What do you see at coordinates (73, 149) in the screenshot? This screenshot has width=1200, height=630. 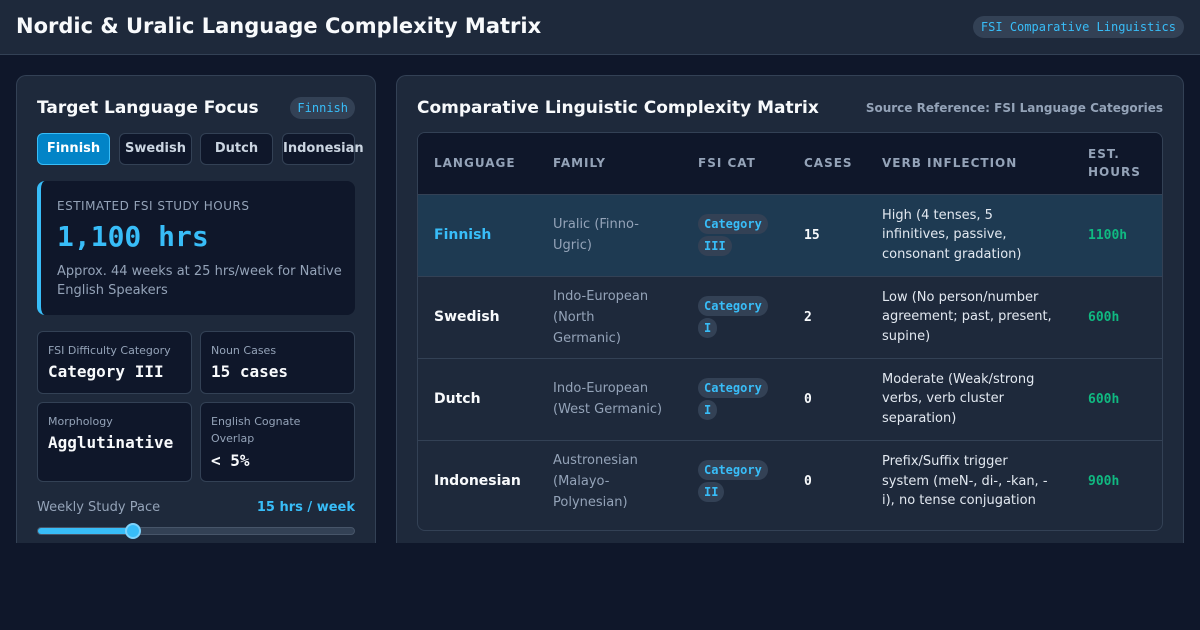 I see `tab-finnish: Finnish` at bounding box center [73, 149].